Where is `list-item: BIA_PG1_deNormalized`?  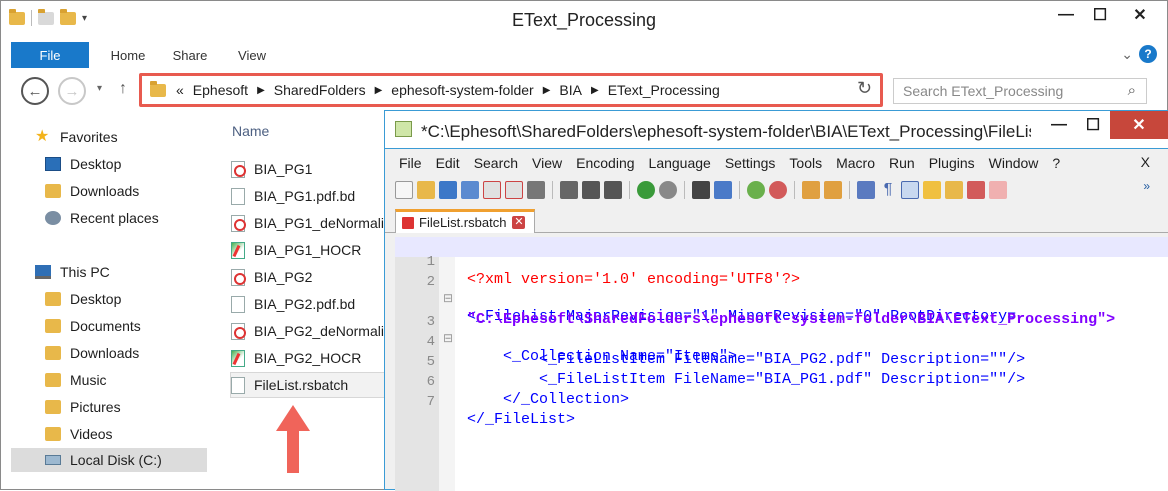 list-item: BIA_PG1_deNormalized is located at coordinates (308, 223).